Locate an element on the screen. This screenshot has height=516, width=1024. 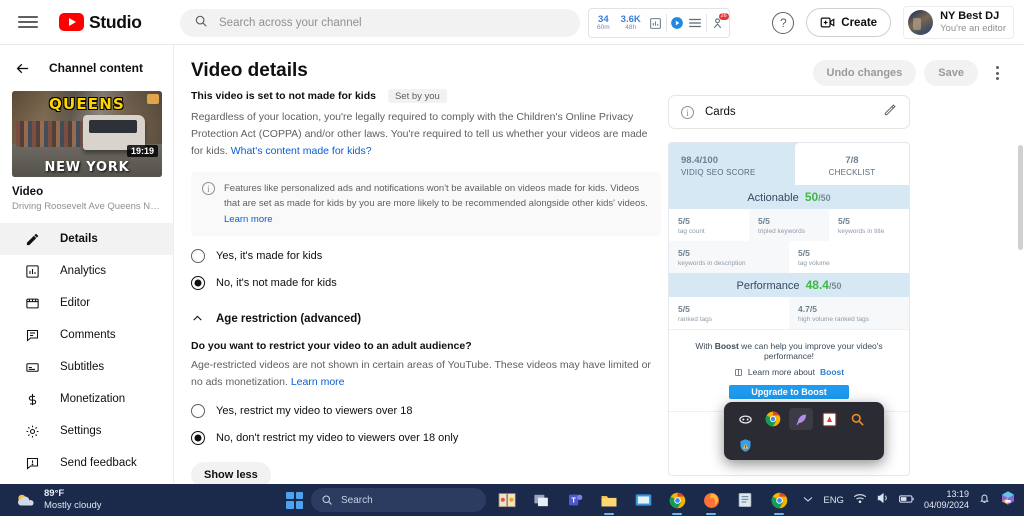
radio-made-for-kids-yes: Yes, it's made for kids is located at coordinates (426, 256).